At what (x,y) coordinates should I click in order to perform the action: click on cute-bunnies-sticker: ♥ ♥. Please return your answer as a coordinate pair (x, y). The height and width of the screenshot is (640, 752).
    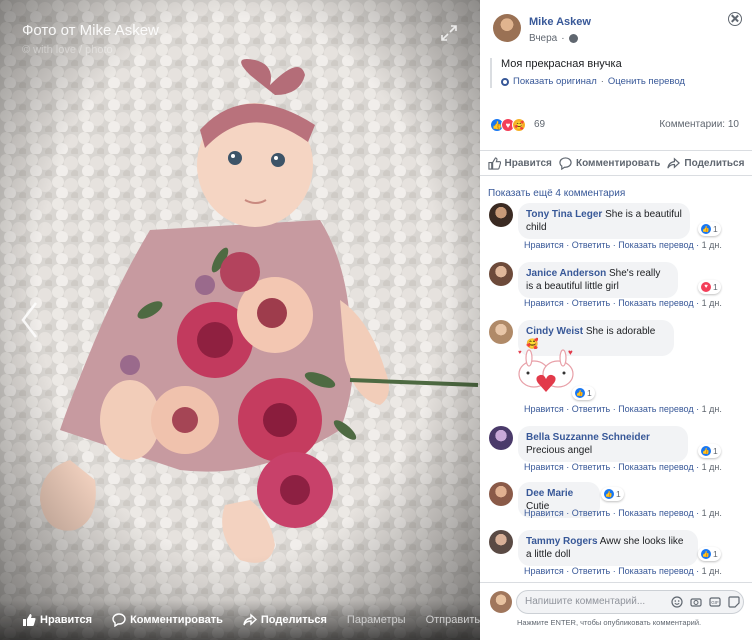
    Looking at the image, I should click on (546, 372).